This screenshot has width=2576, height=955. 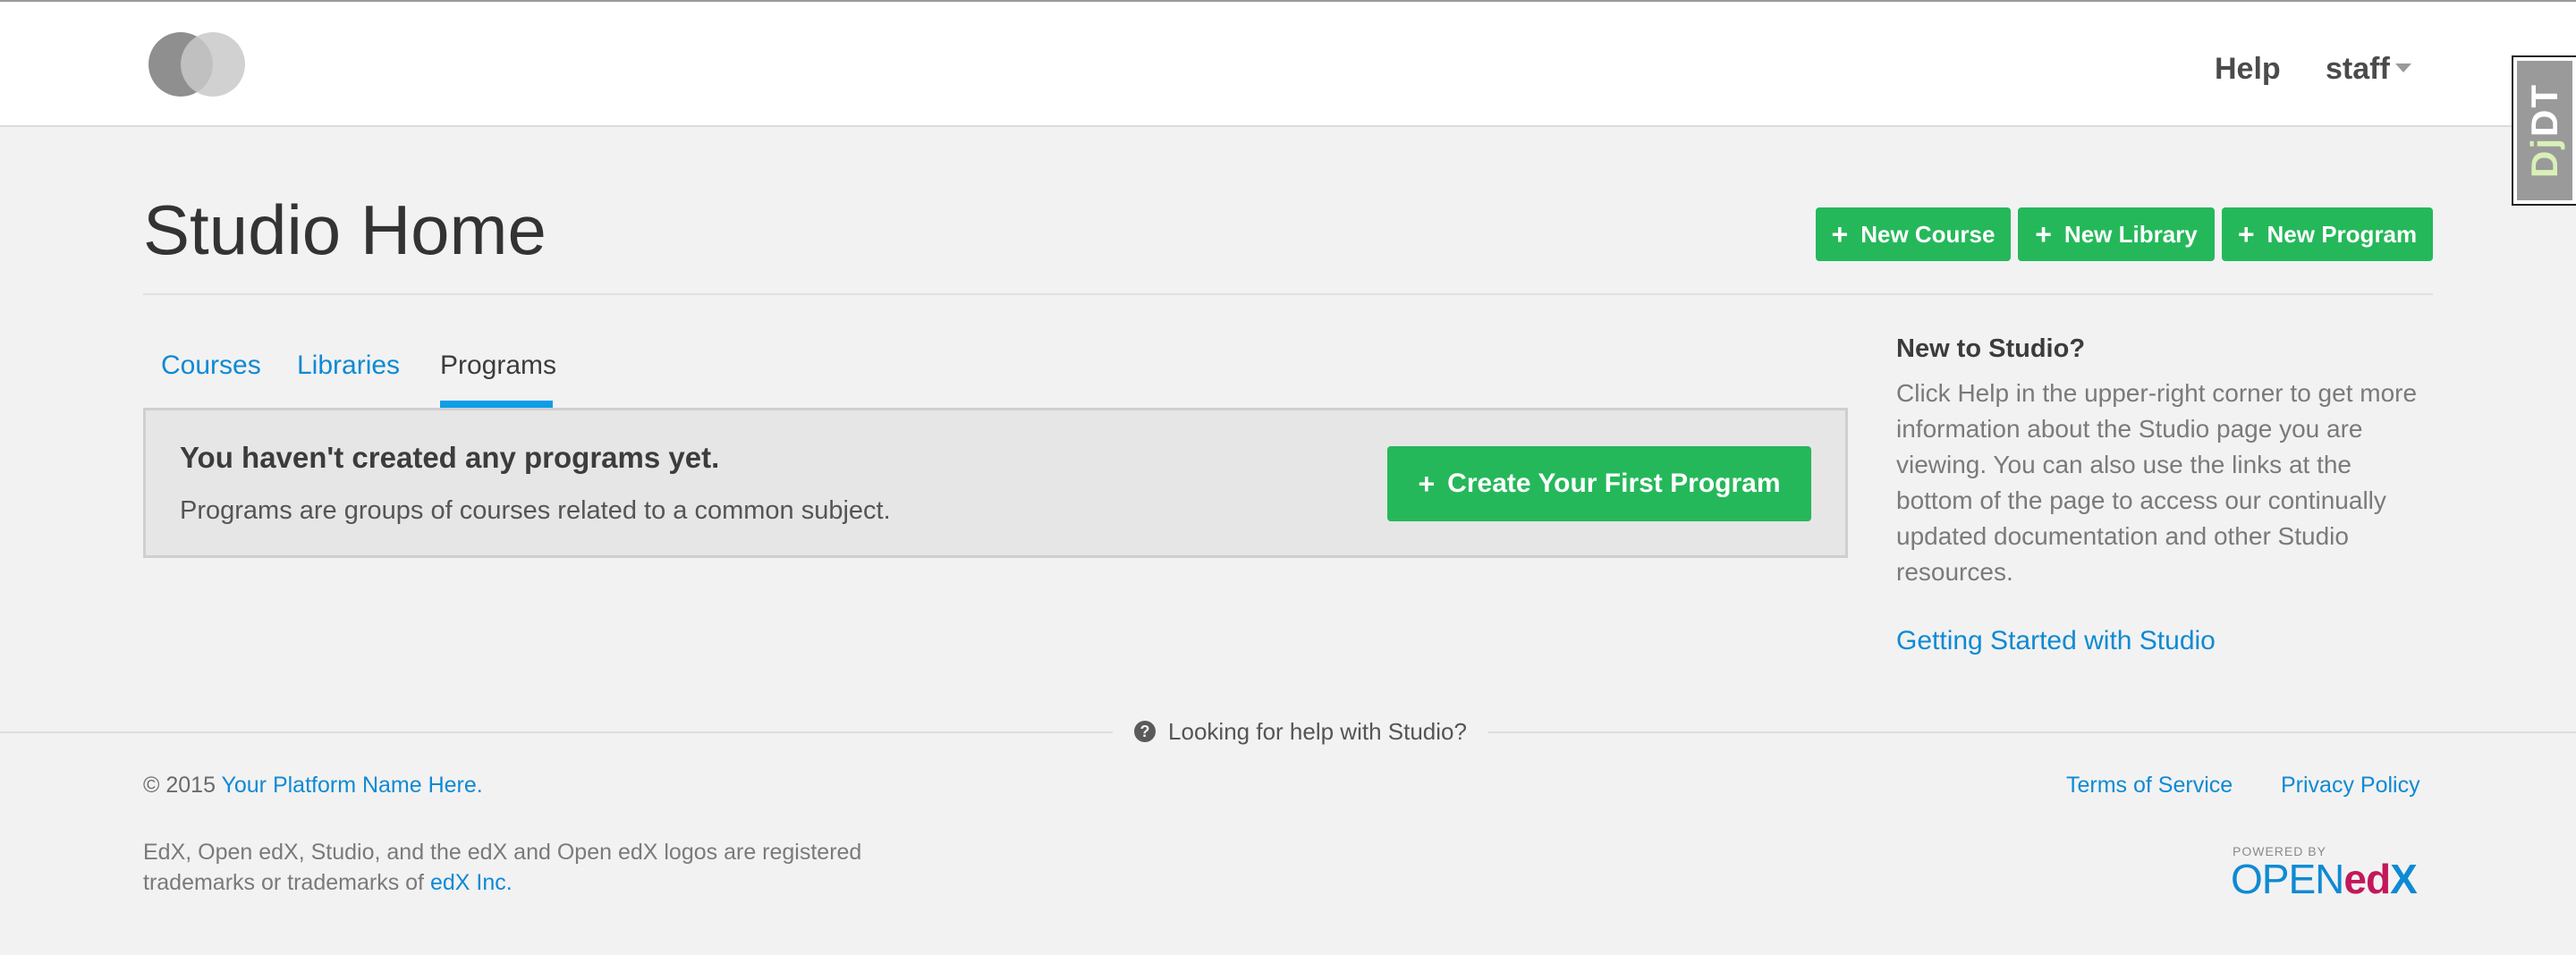 I want to click on create-first-program-button: + Create Your First Program, so click(x=1599, y=483).